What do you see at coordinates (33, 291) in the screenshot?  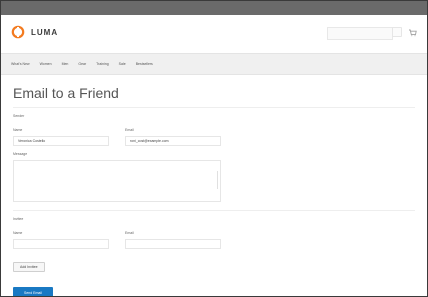 I see `send-email-button: Send Email` at bounding box center [33, 291].